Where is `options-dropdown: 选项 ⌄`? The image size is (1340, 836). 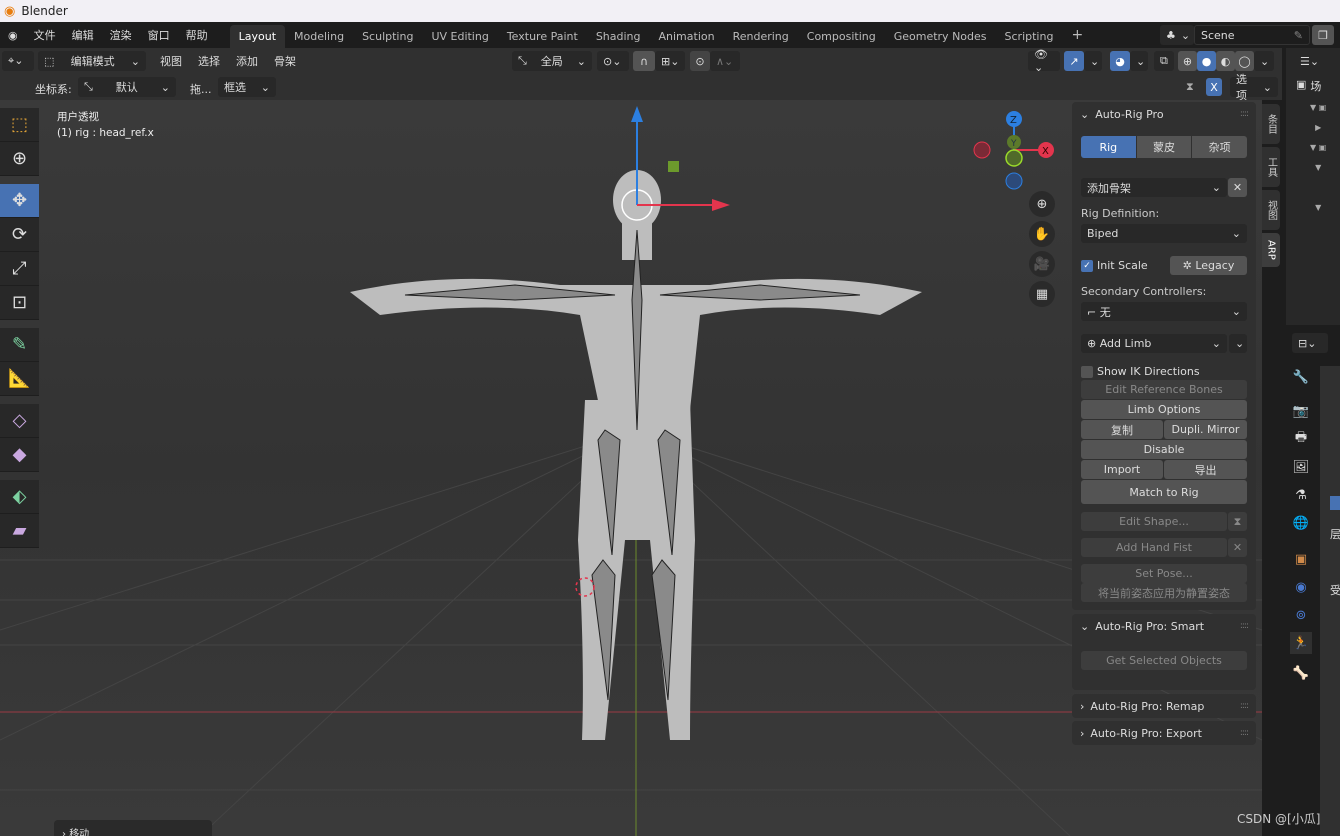 options-dropdown: 选项 ⌄ is located at coordinates (1254, 87).